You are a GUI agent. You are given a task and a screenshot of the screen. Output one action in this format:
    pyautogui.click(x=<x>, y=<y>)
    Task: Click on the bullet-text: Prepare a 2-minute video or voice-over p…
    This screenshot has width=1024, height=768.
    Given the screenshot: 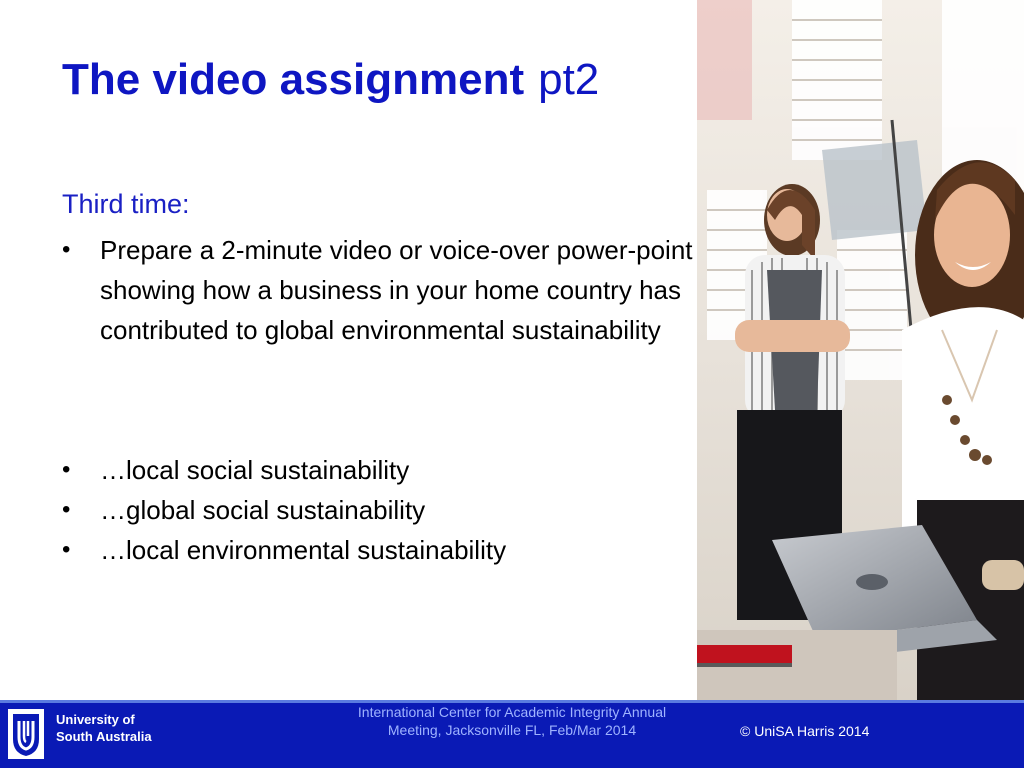 What is the action you would take?
    pyautogui.click(x=396, y=290)
    